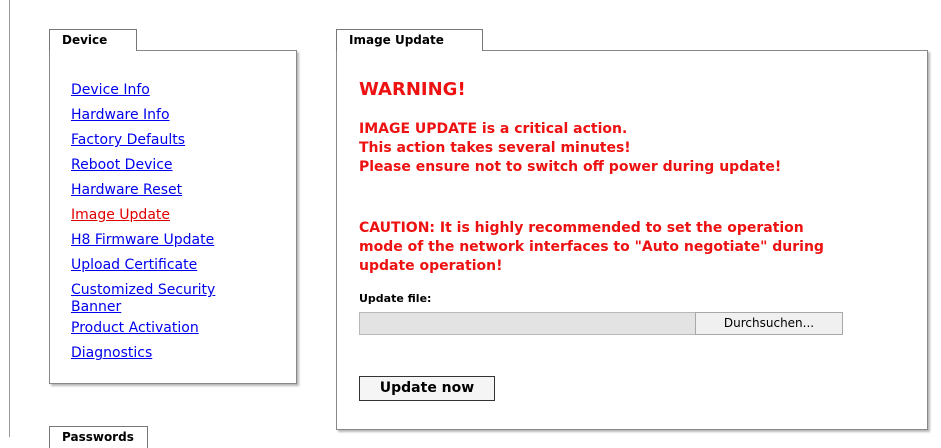  I want to click on nav-item-factory-defaults: Factory Defaults, so click(171, 140).